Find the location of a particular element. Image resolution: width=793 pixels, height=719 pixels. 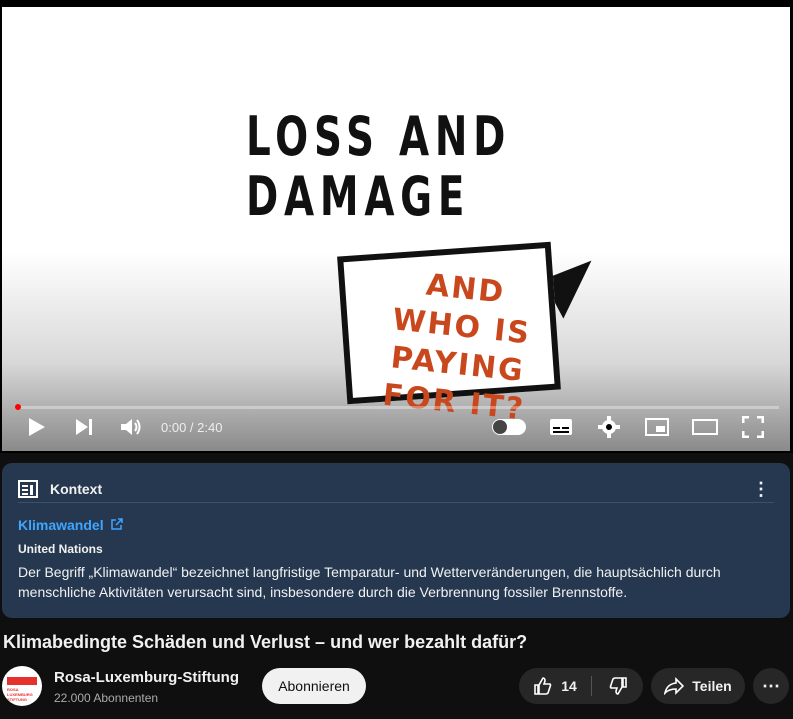

settings-icon is located at coordinates (609, 427).